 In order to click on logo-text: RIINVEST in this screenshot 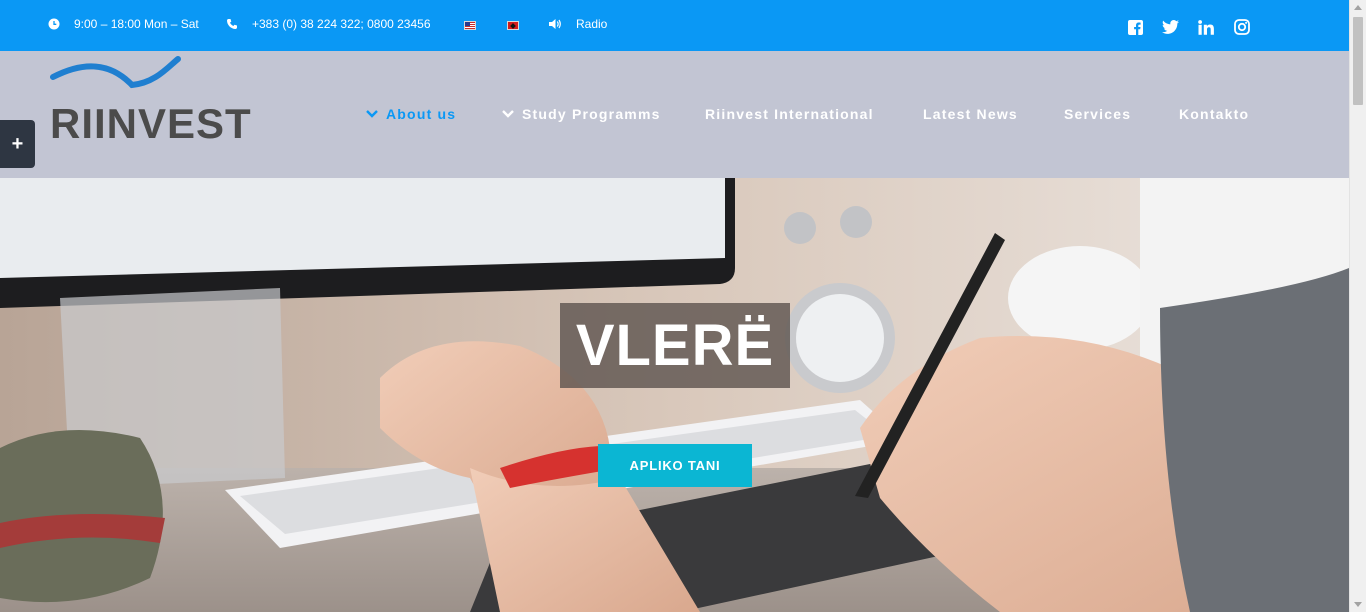, I will do `click(151, 124)`.